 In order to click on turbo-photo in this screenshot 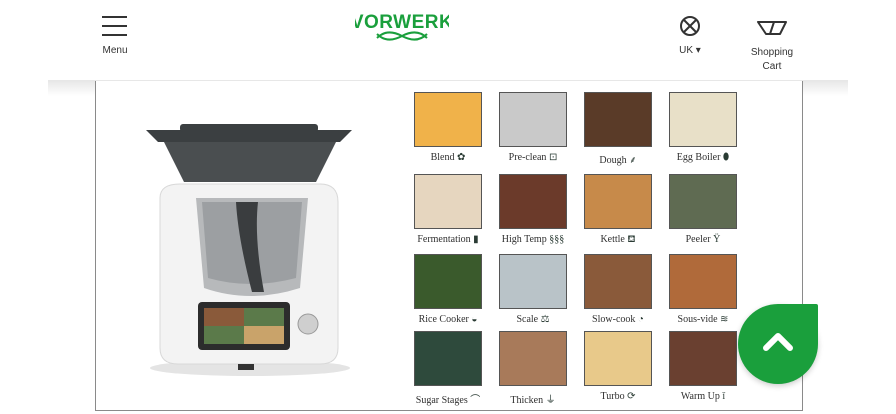, I will do `click(618, 358)`.